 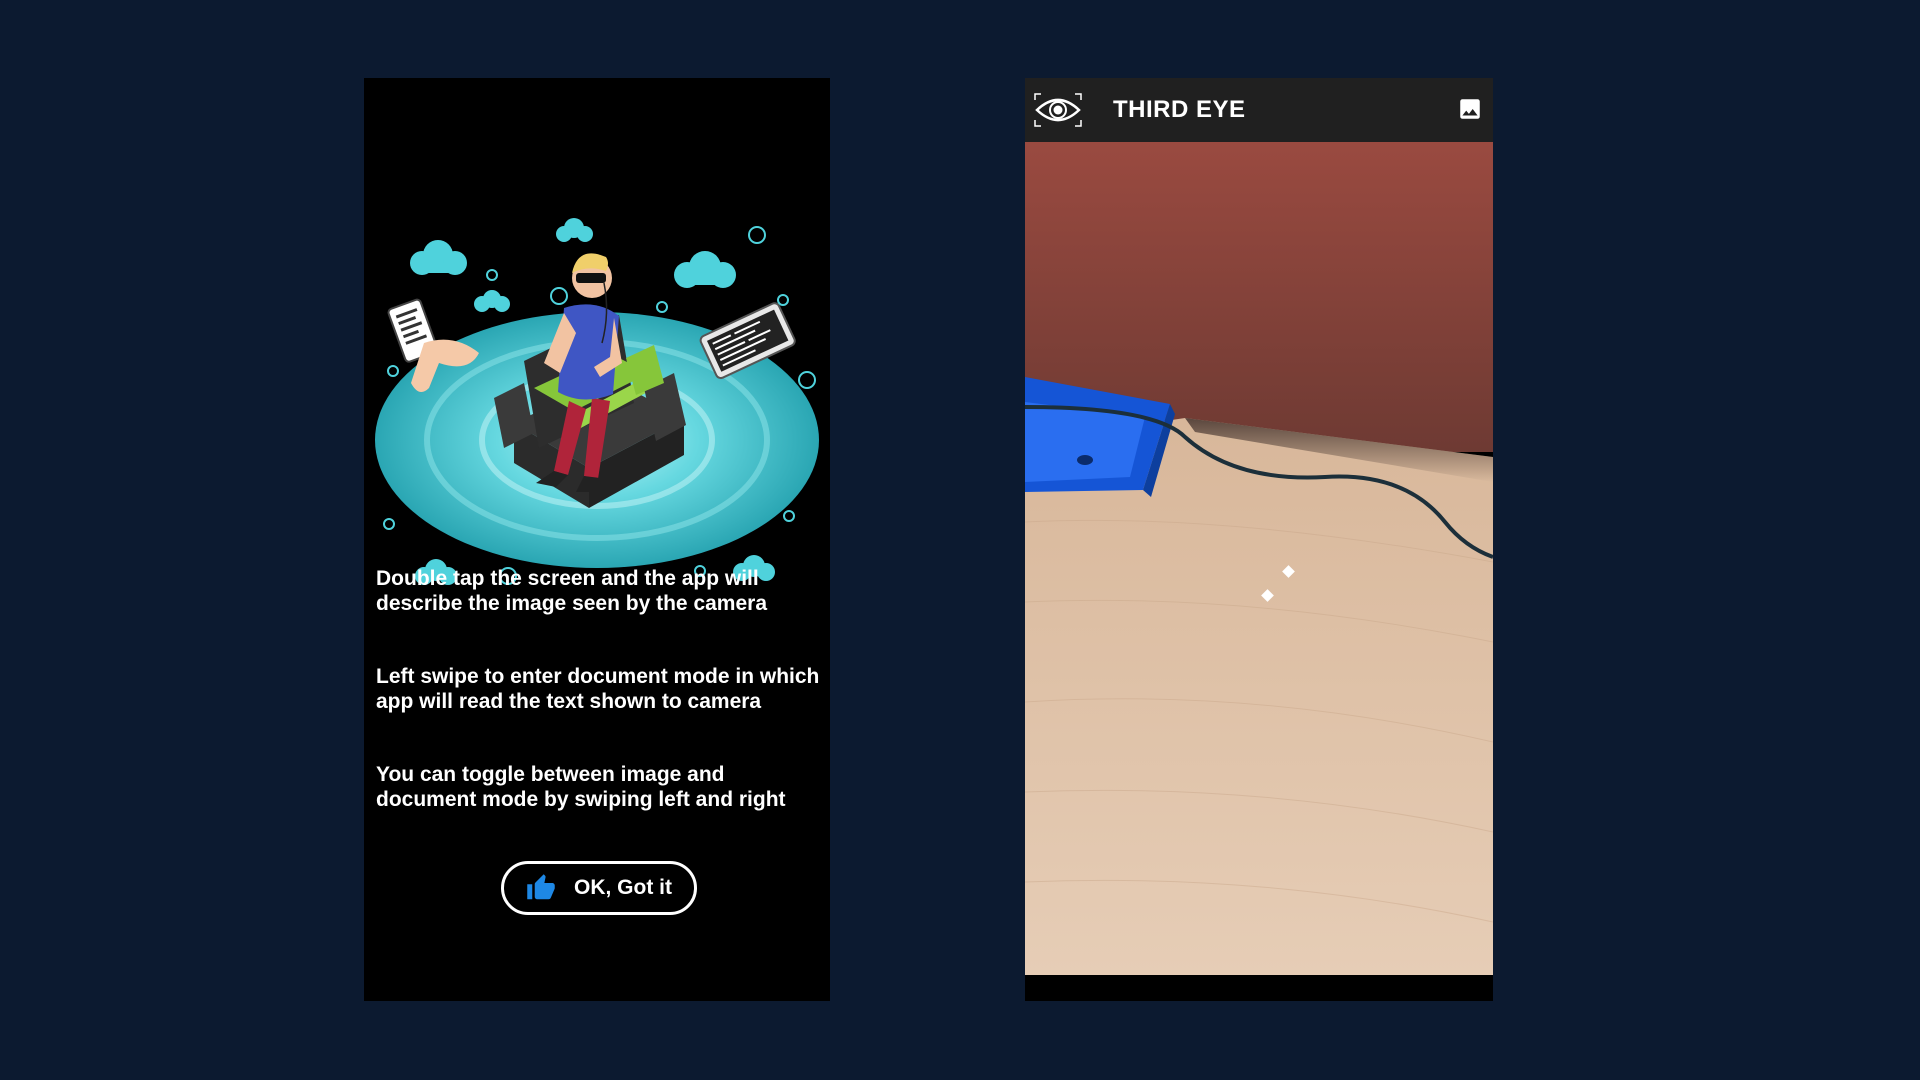 What do you see at coordinates (1058, 110) in the screenshot?
I see `eye-icon` at bounding box center [1058, 110].